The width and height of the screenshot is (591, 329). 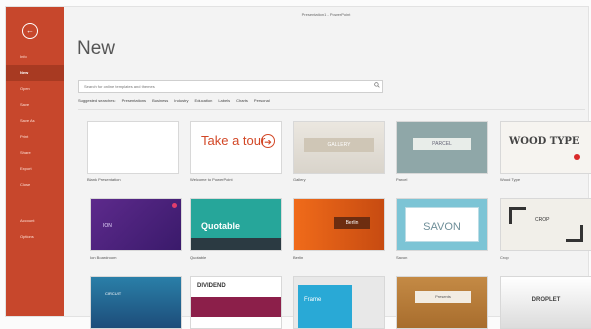 I want to click on template-frame: Frame, so click(x=339, y=302).